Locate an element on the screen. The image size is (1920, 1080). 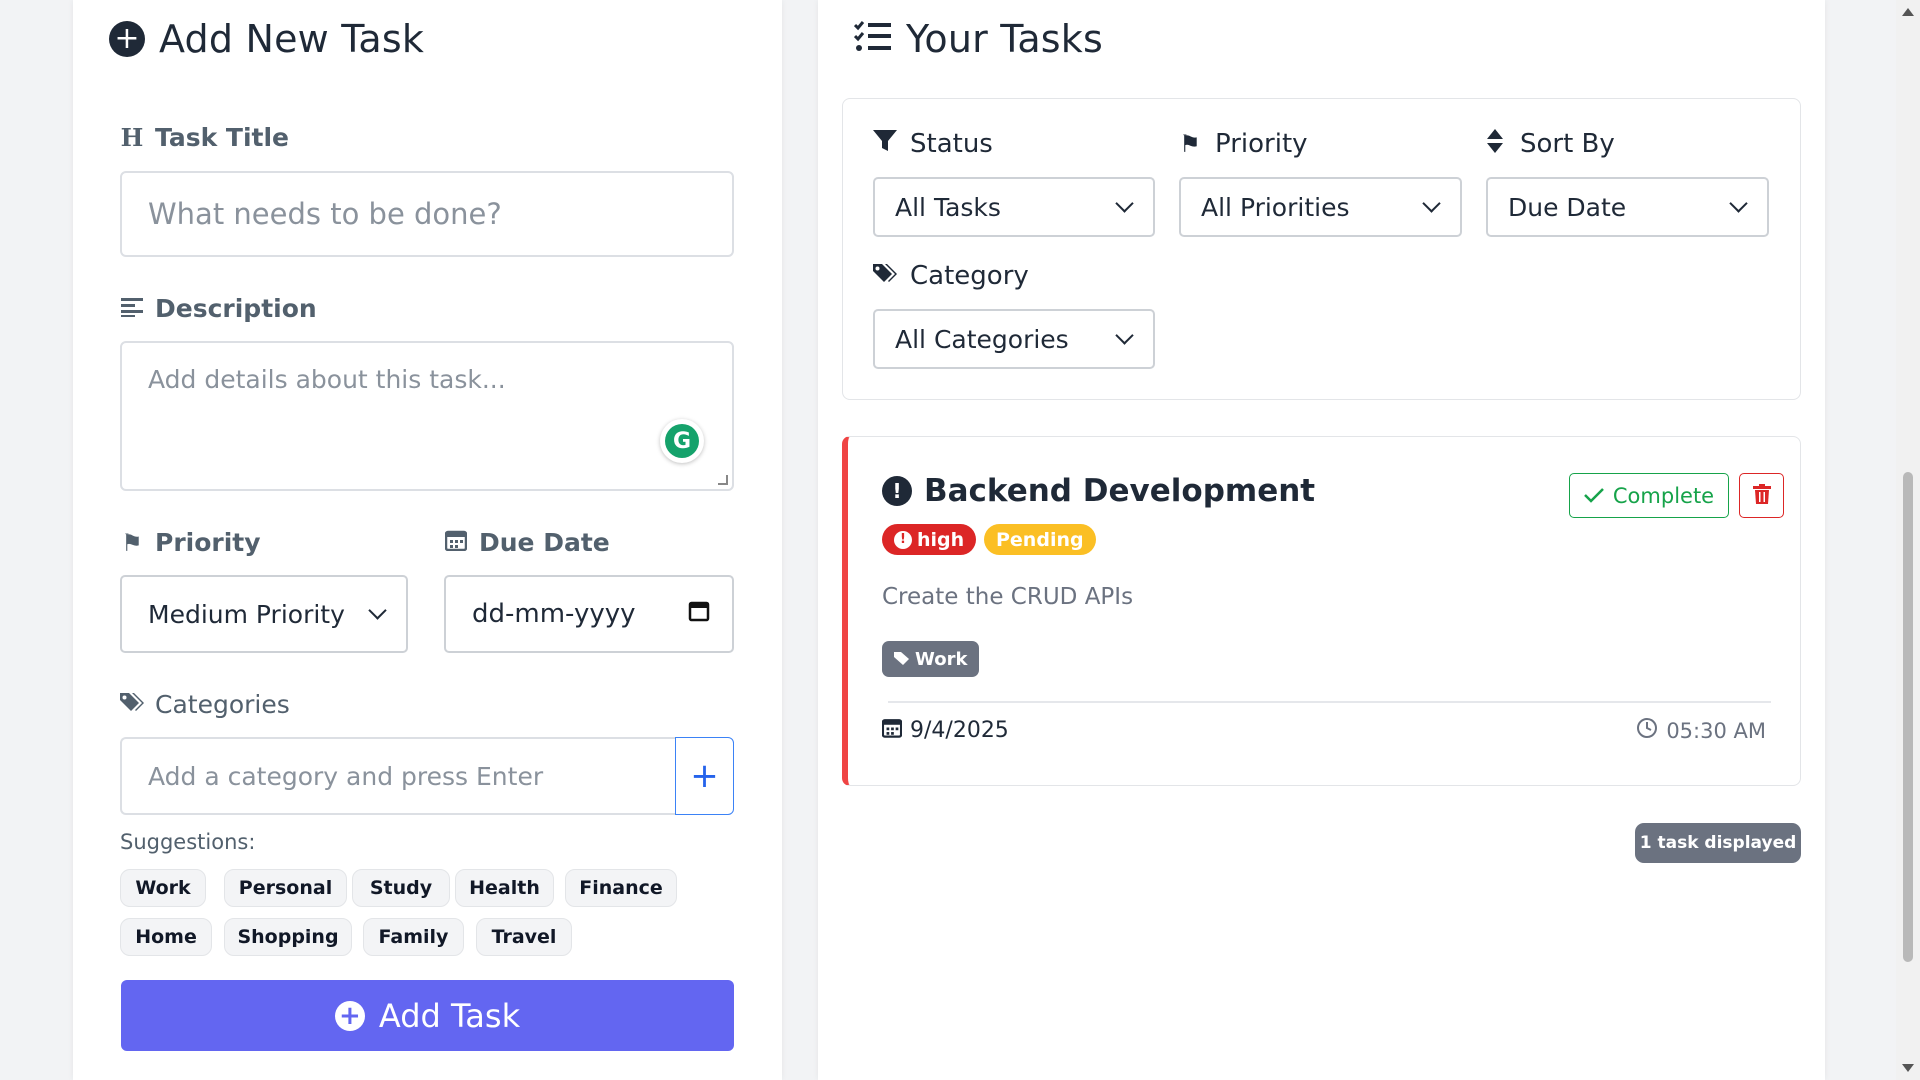
status-filter-label-text: Status is located at coordinates (951, 144).